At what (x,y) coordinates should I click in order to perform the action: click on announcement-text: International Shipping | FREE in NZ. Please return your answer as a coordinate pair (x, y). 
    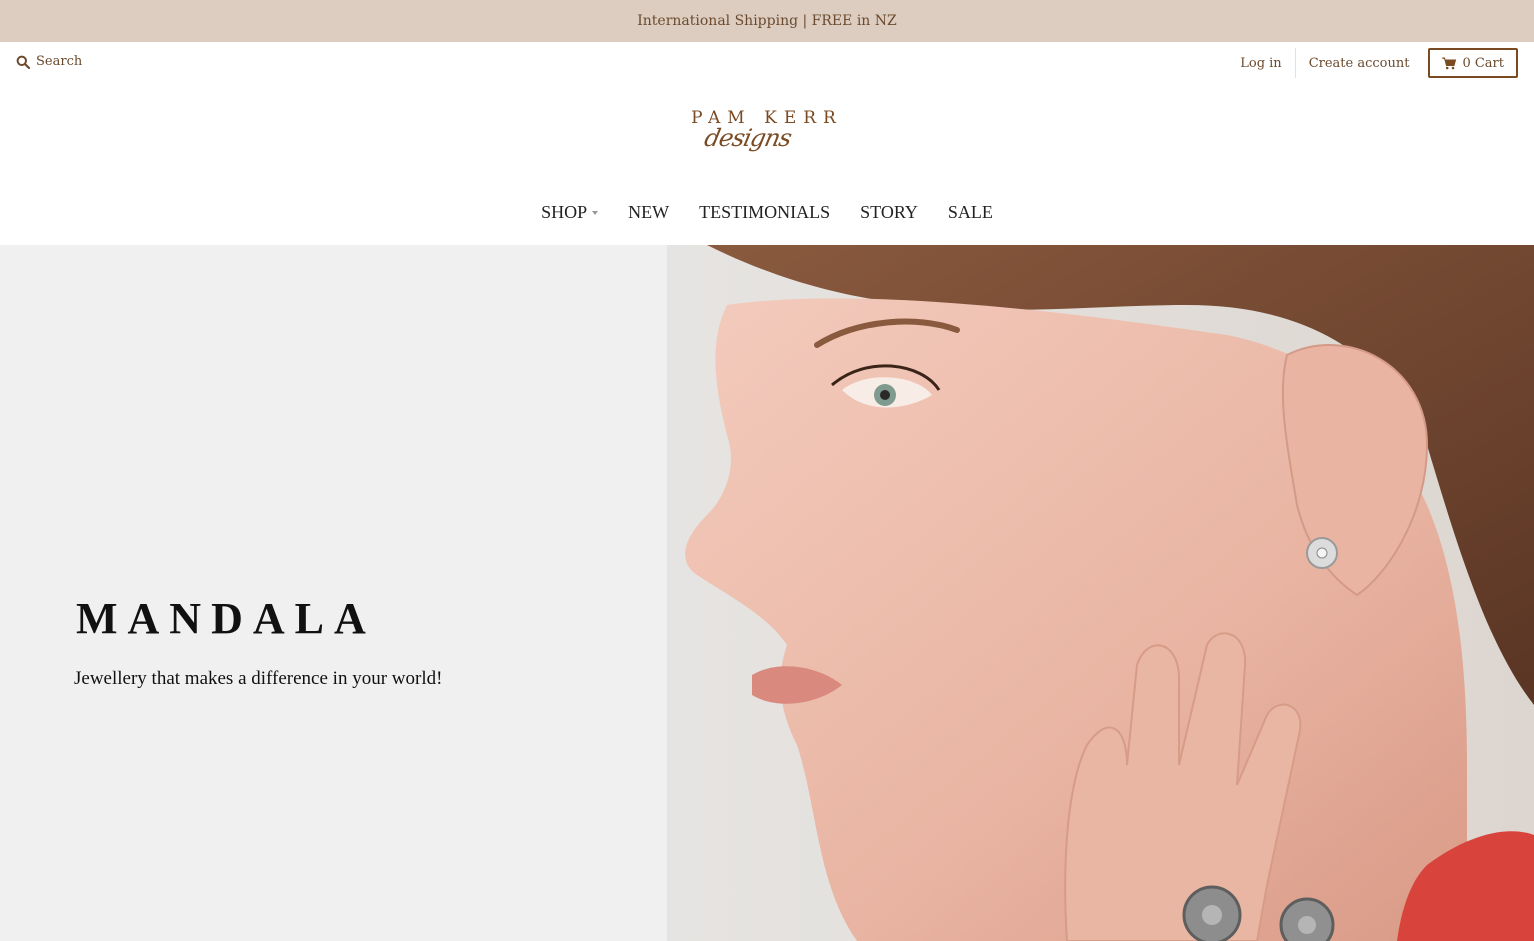
    Looking at the image, I should click on (767, 21).